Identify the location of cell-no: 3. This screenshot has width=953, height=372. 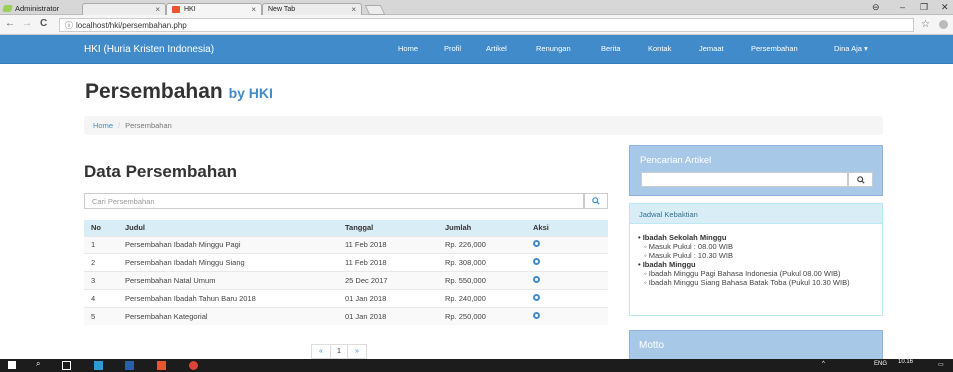
(101, 280).